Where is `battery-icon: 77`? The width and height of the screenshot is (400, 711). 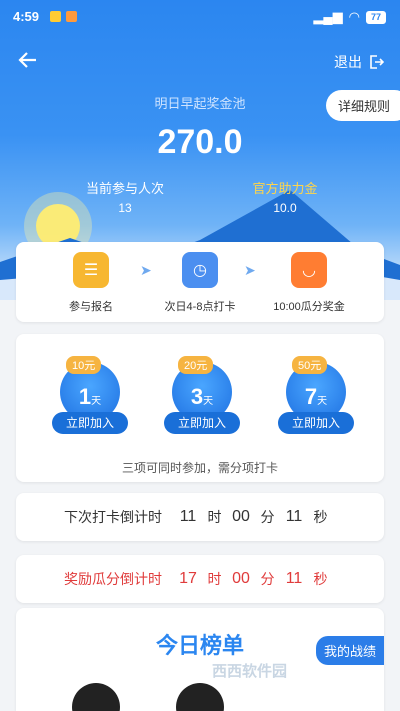 battery-icon: 77 is located at coordinates (375, 17).